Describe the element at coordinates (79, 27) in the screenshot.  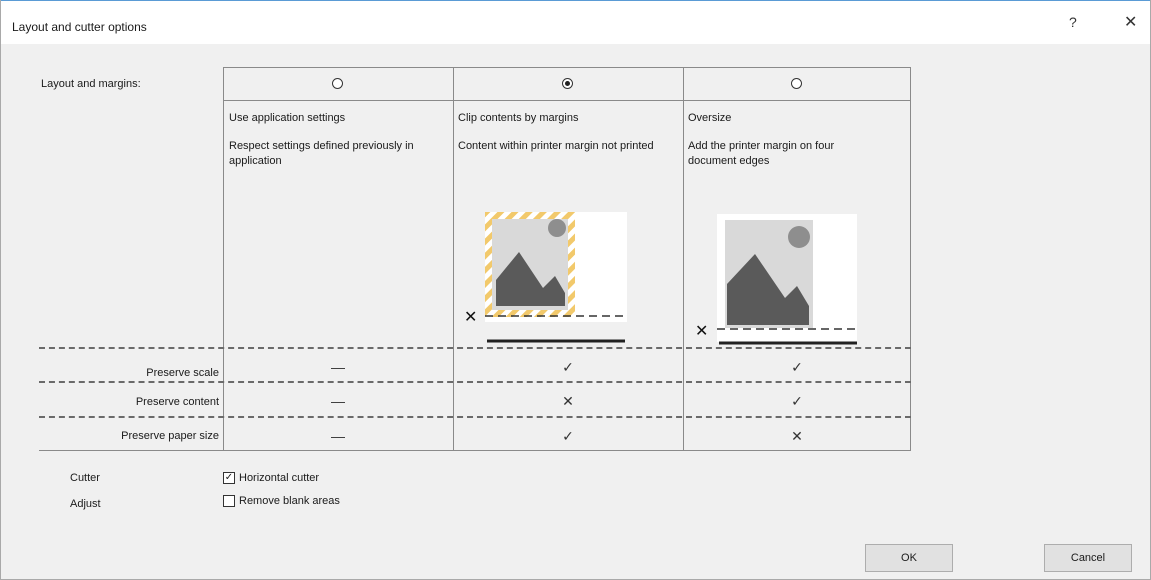
I see `dialog-title: Layout and cutter options` at that location.